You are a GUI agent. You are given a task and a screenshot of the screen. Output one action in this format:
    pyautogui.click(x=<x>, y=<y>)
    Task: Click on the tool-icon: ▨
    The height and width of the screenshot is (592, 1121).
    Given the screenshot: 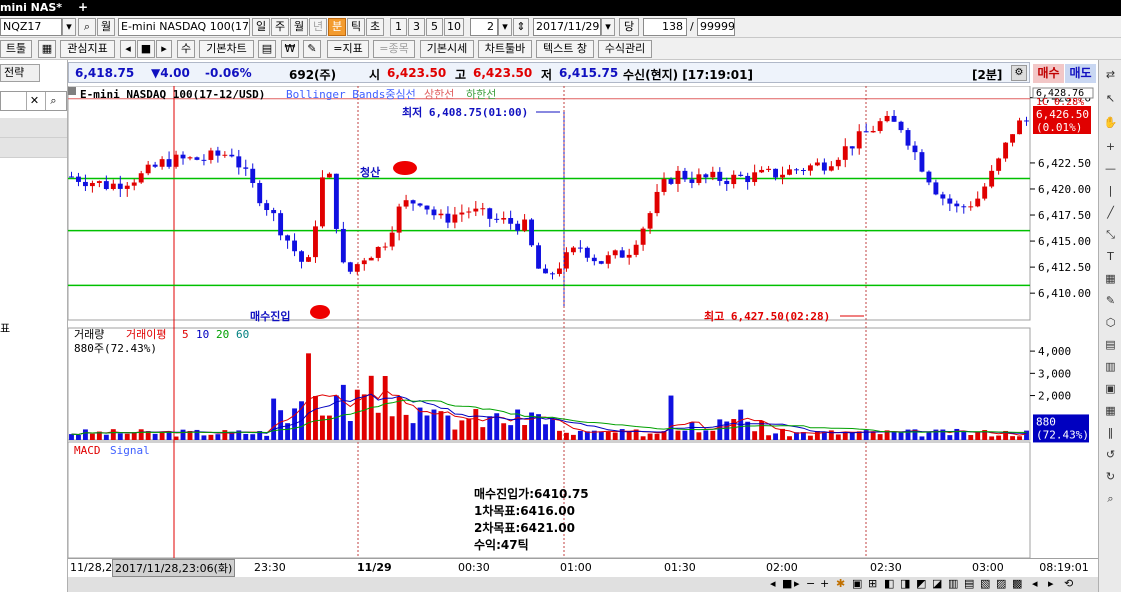 What is the action you would take?
    pyautogui.click(x=1001, y=583)
    